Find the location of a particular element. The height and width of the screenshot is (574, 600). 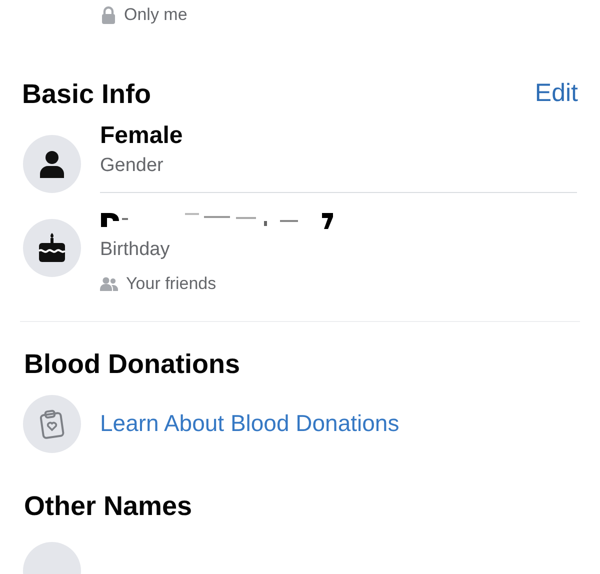

section-title: Blood Donations is located at coordinates (132, 363).